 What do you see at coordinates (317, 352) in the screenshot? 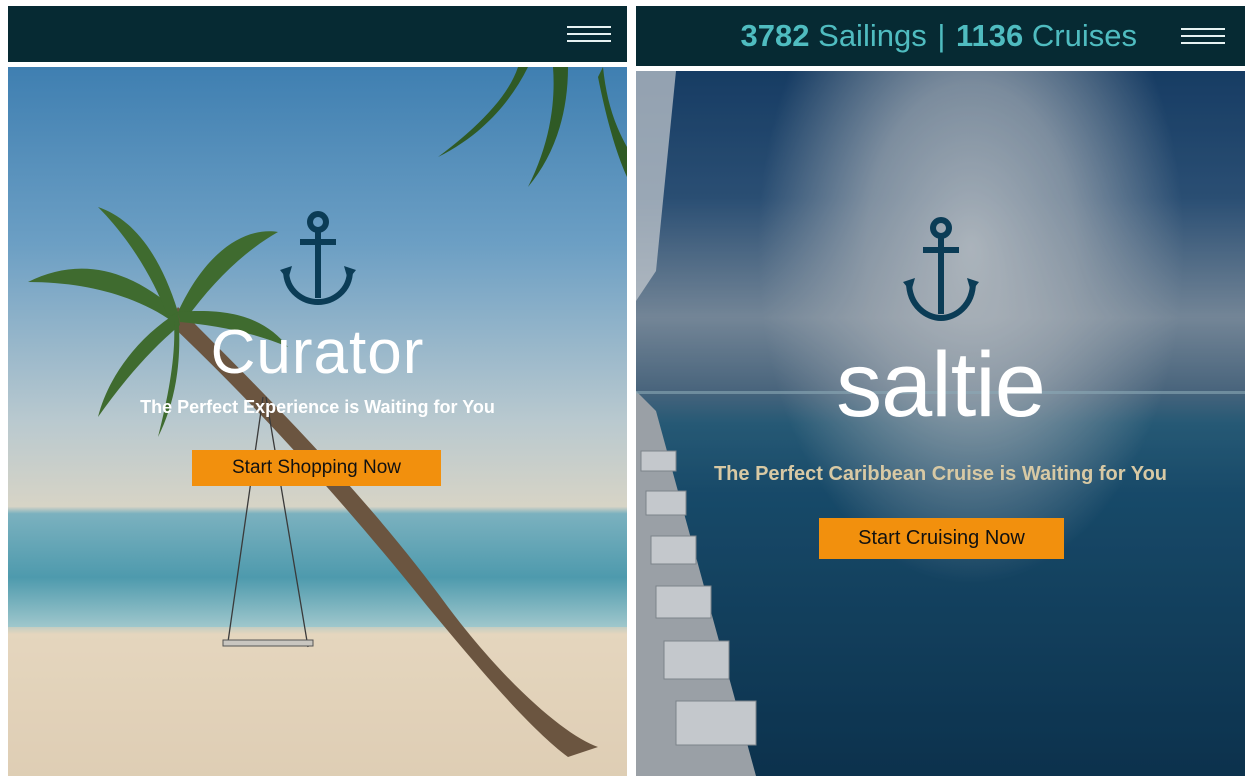
I see `curator-brand-title: Curator` at bounding box center [317, 352].